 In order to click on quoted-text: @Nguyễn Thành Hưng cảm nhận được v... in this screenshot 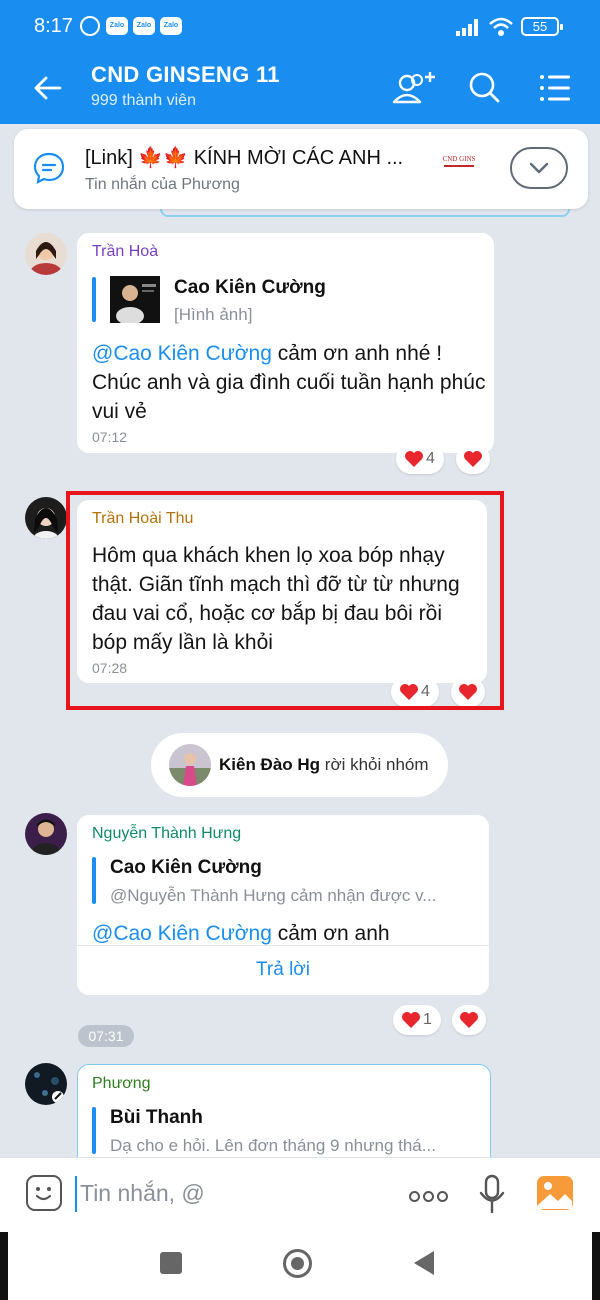, I will do `click(273, 895)`.